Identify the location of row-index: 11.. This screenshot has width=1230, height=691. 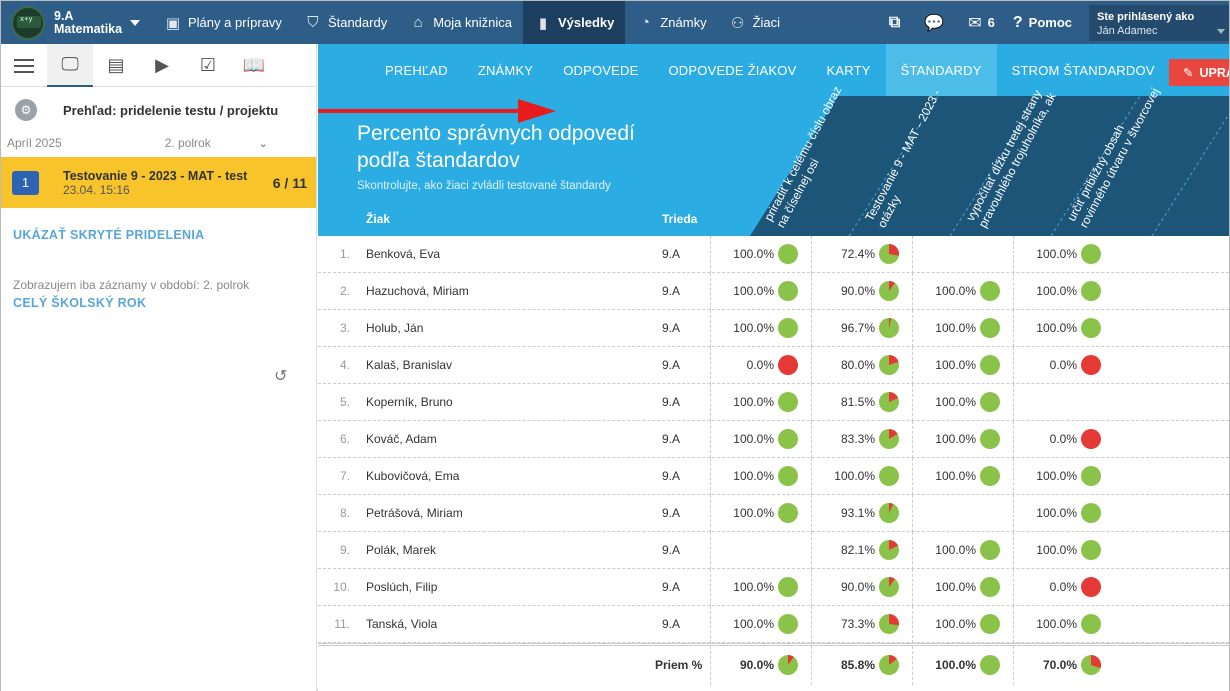
(342, 624).